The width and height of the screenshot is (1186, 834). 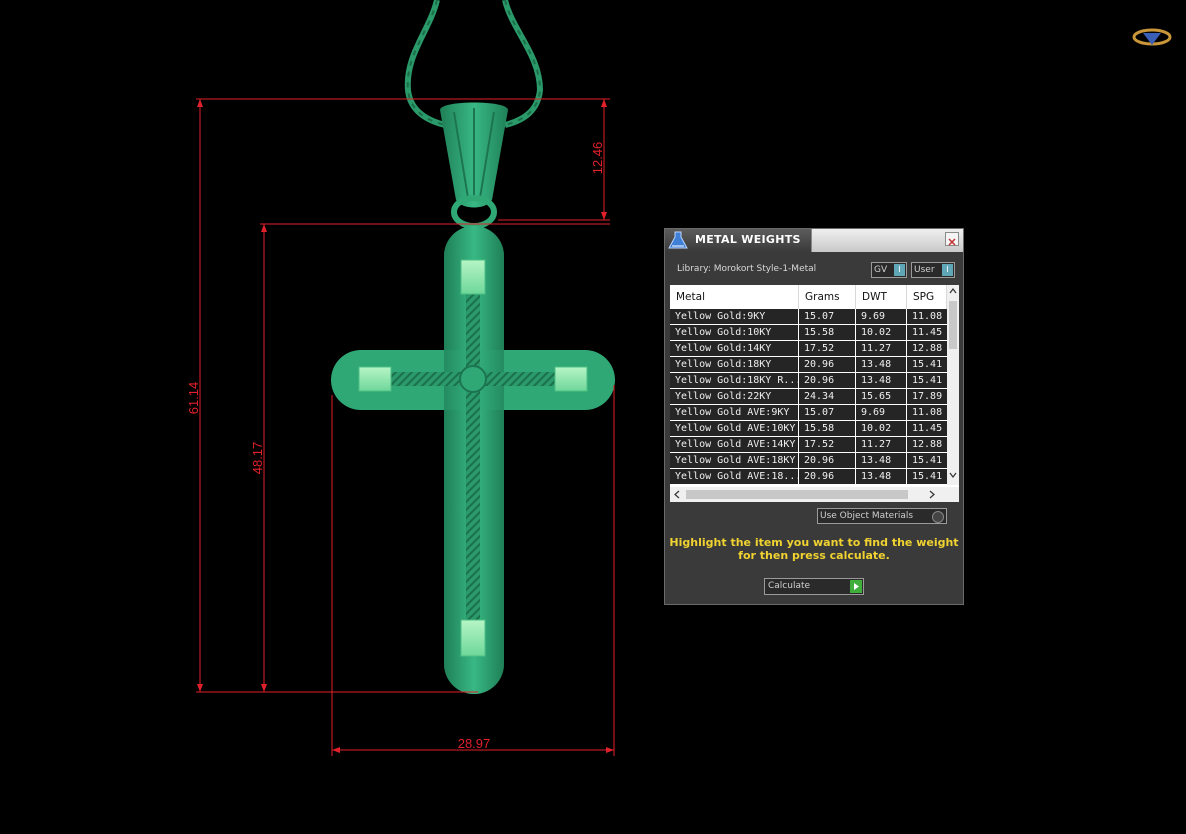 I want to click on panel-title-tab: METAL WEIGHTS, so click(x=738, y=240).